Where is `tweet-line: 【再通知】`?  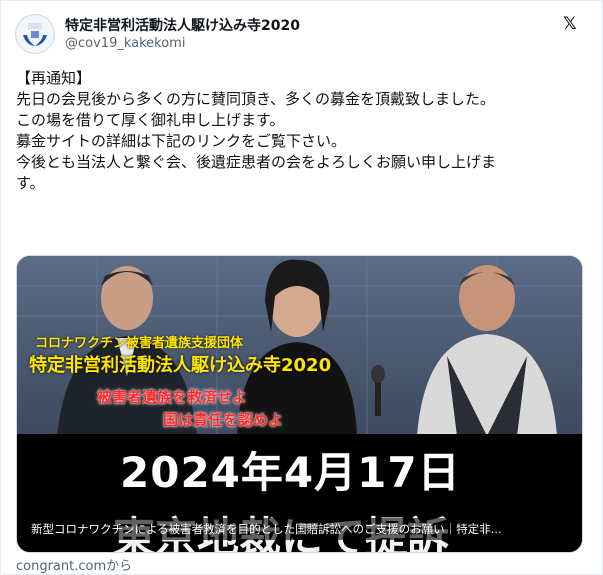 tweet-line: 【再通知】 is located at coordinates (54, 78).